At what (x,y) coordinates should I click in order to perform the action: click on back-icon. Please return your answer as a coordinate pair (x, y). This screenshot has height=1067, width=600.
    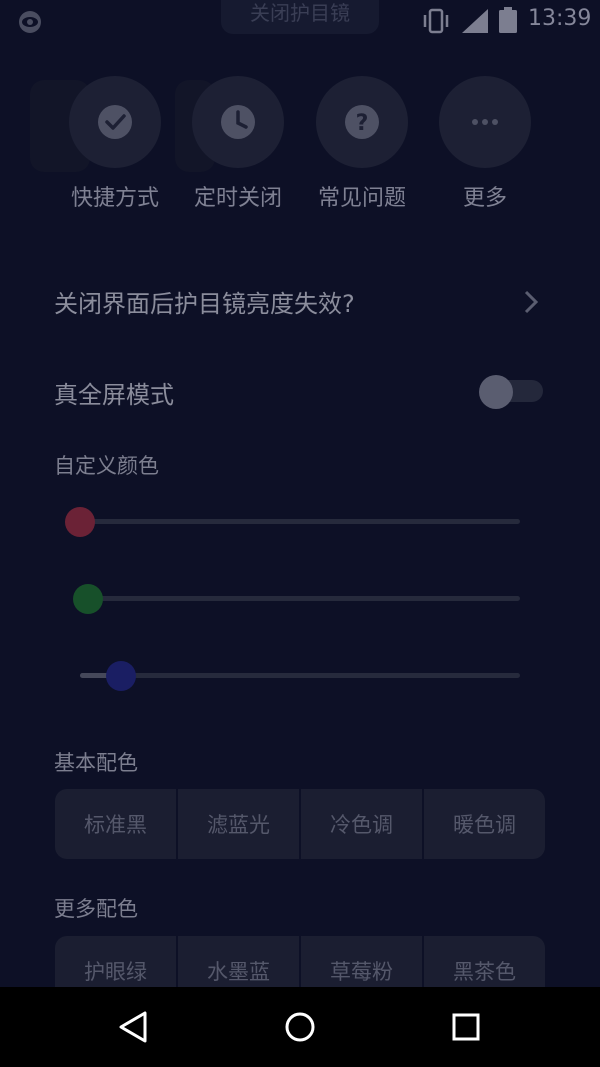
    Looking at the image, I should click on (133, 1027).